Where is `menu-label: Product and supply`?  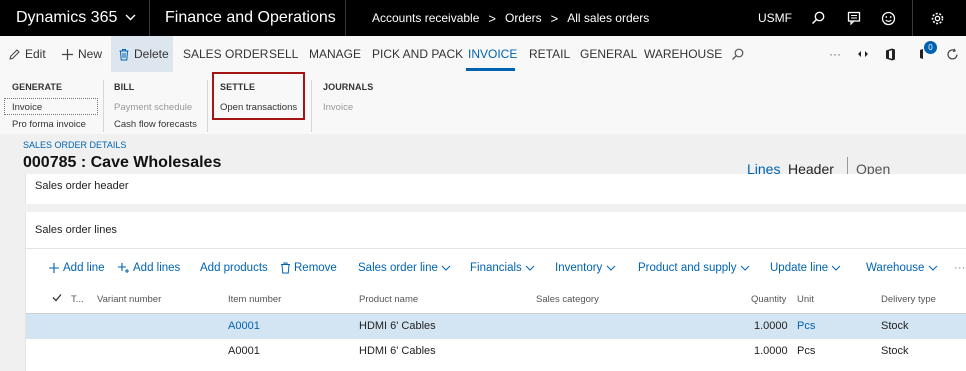 menu-label: Product and supply is located at coordinates (687, 268).